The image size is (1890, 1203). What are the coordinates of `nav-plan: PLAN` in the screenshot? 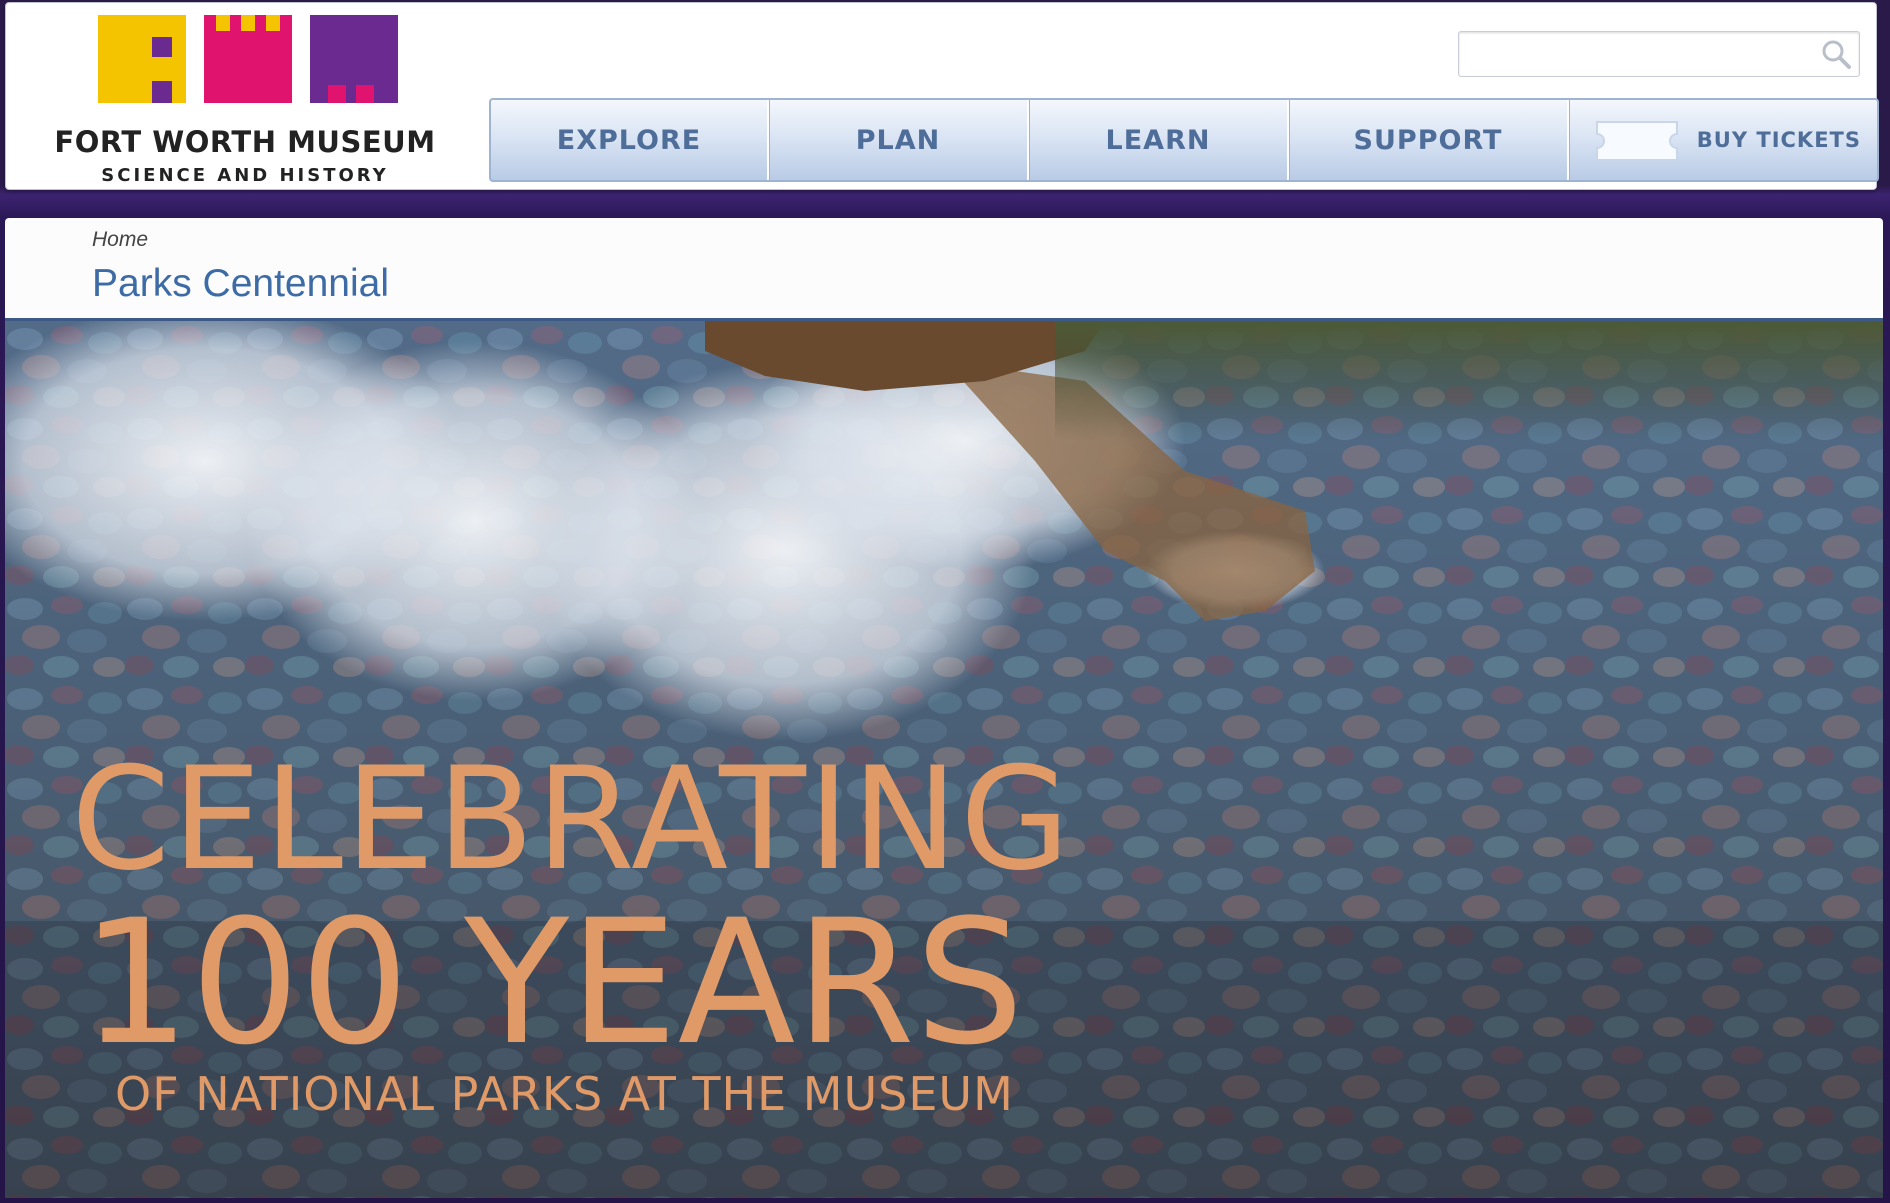 It's located at (899, 140).